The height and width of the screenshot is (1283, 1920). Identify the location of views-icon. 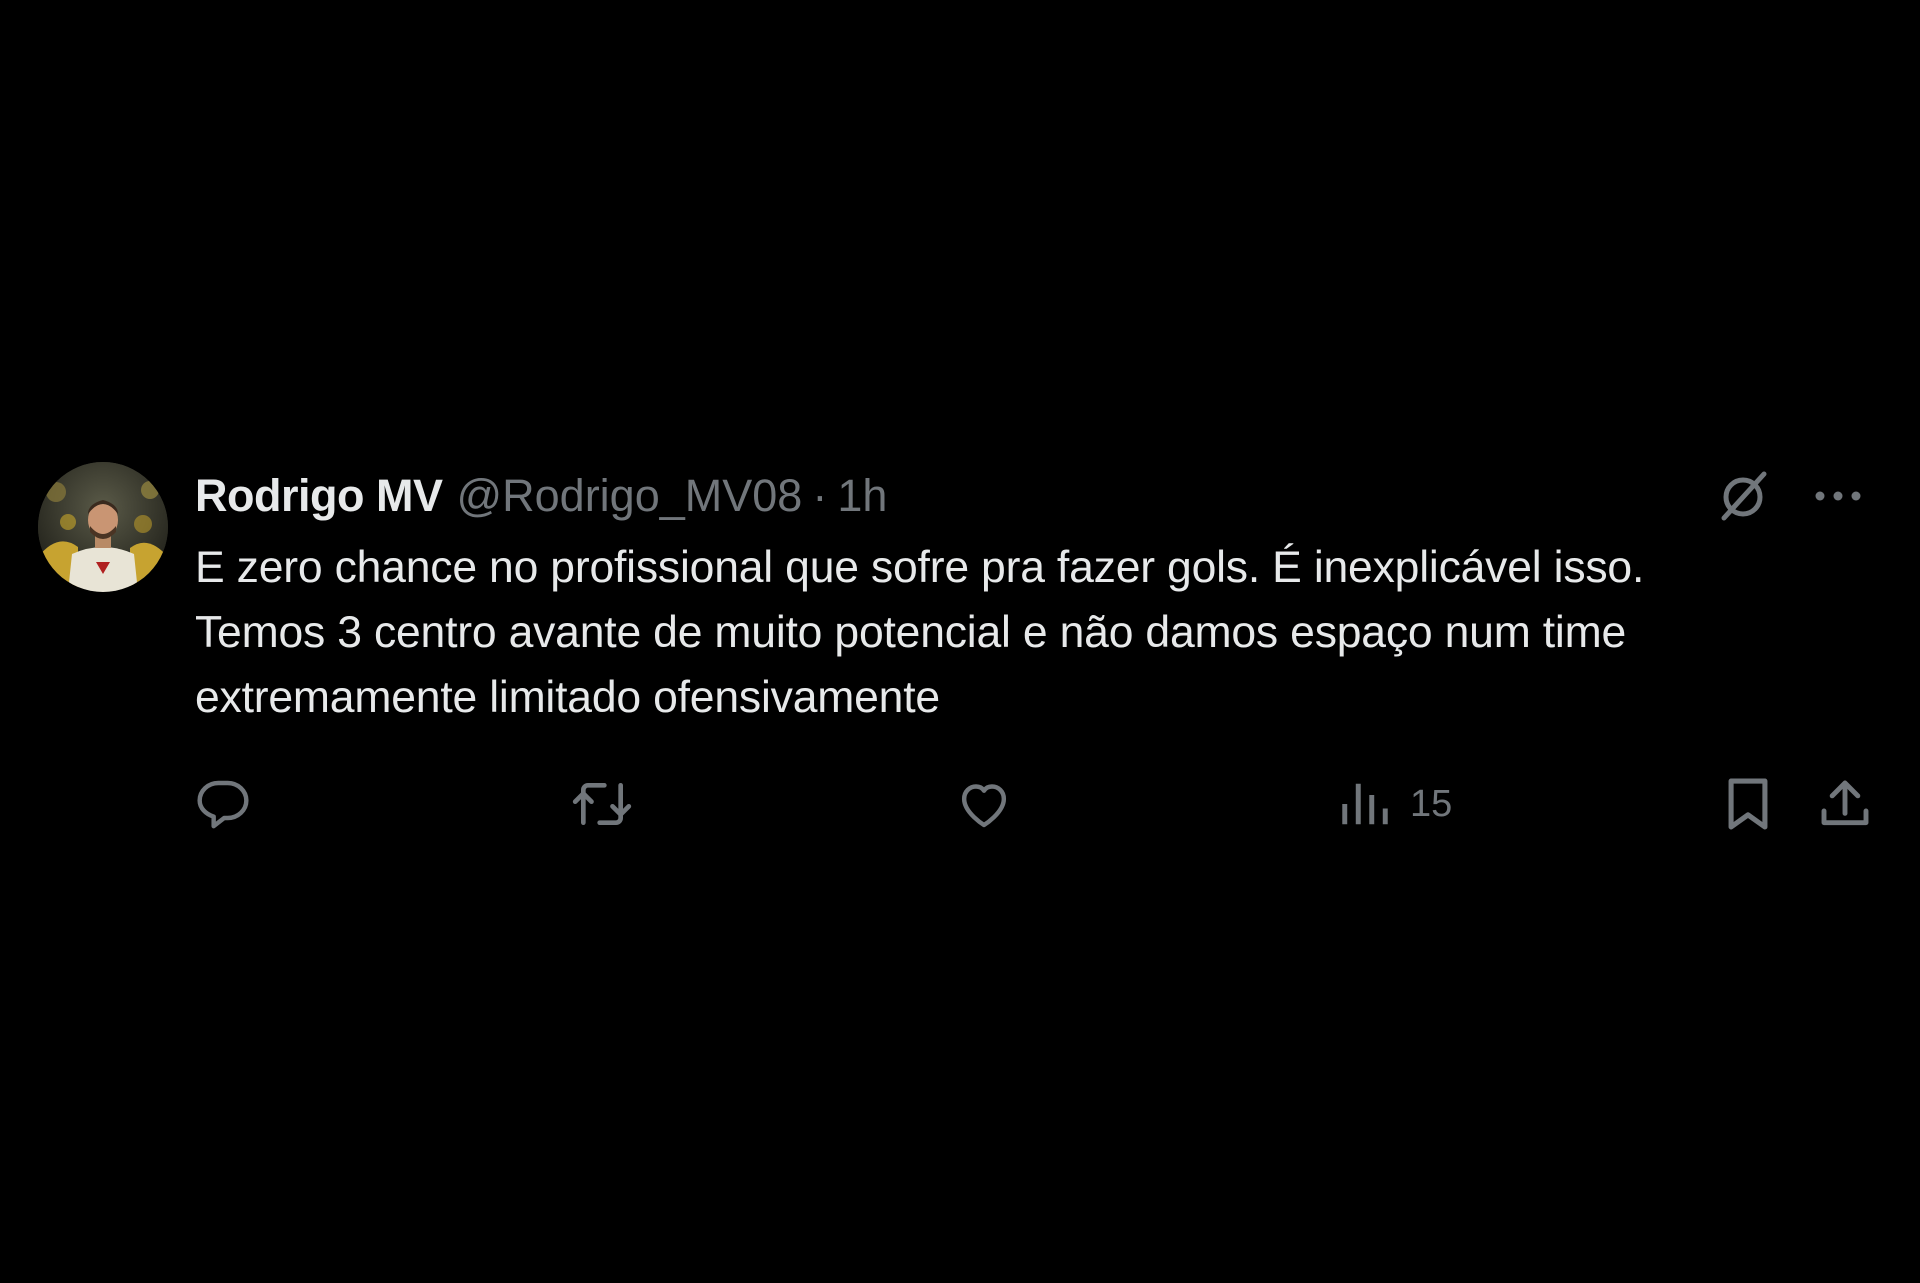
(1365, 804).